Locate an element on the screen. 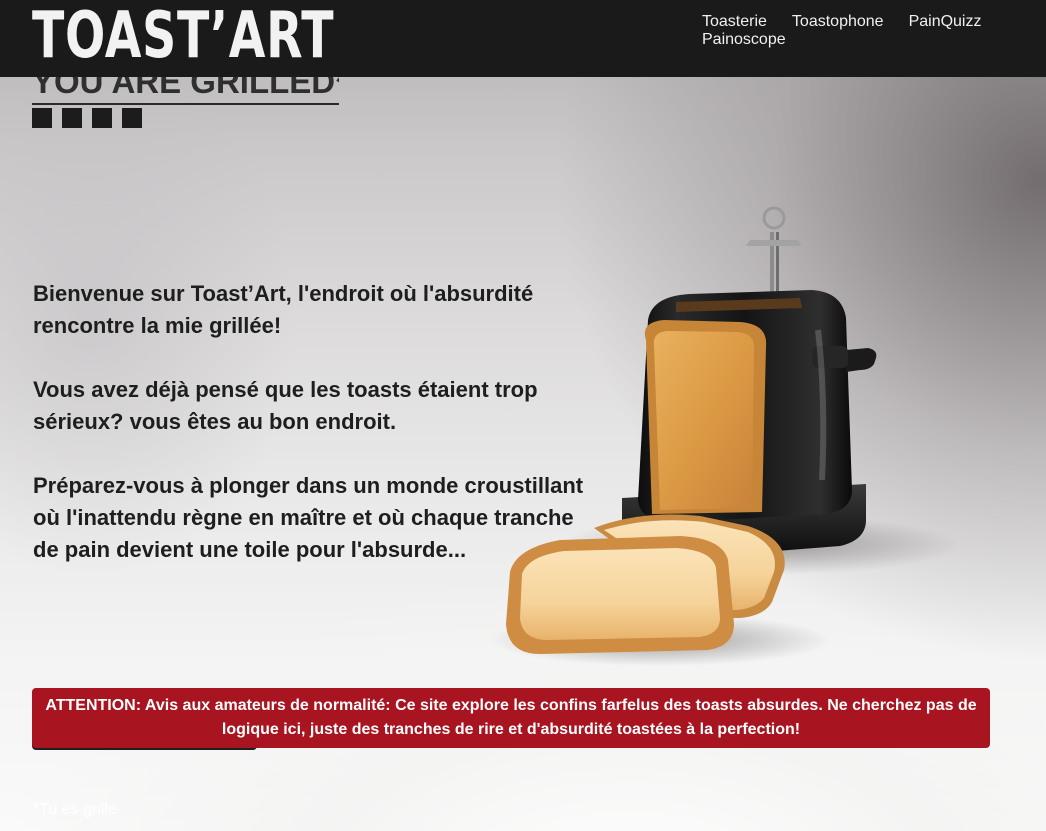 The width and height of the screenshot is (1046, 831). decorative-squares is located at coordinates (92, 118).